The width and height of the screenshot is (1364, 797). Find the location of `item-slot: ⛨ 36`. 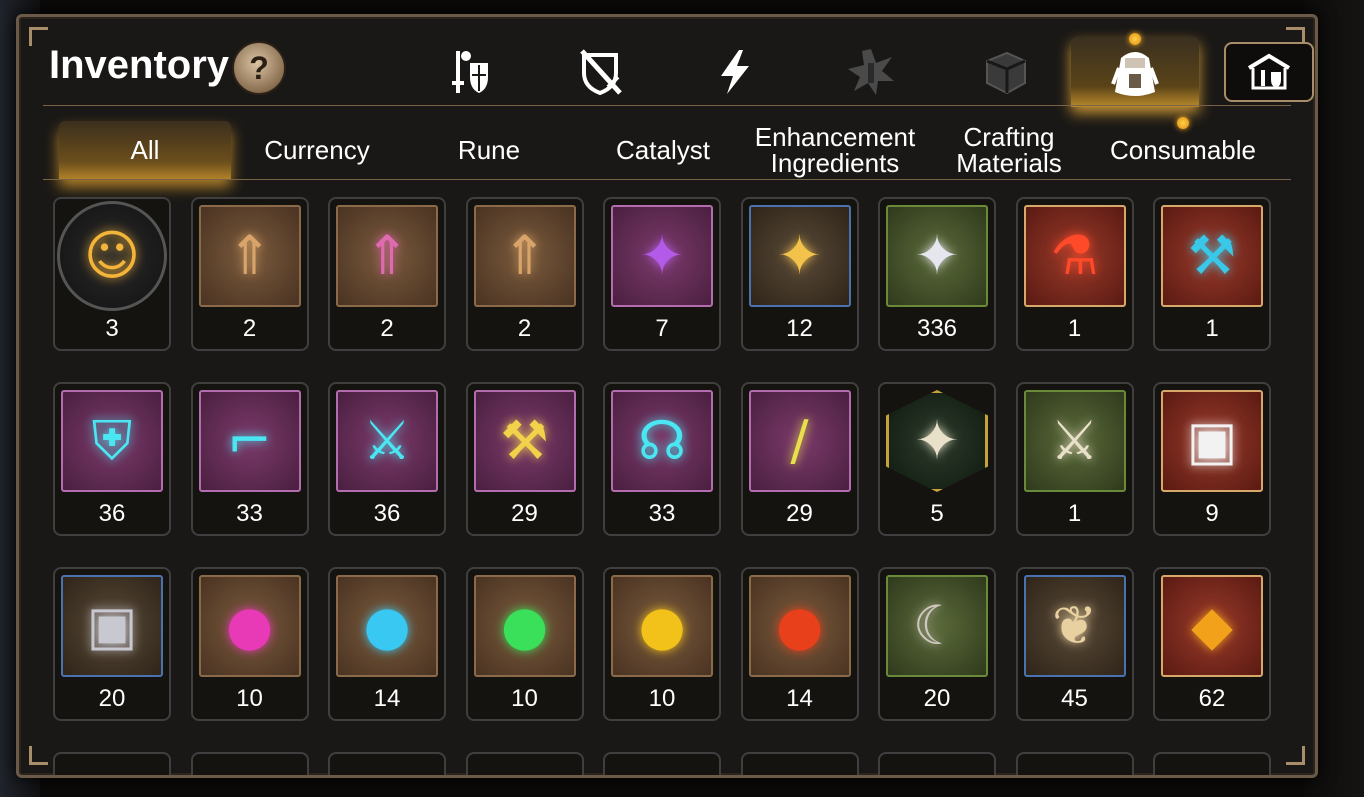

item-slot: ⛨ 36 is located at coordinates (112, 459).